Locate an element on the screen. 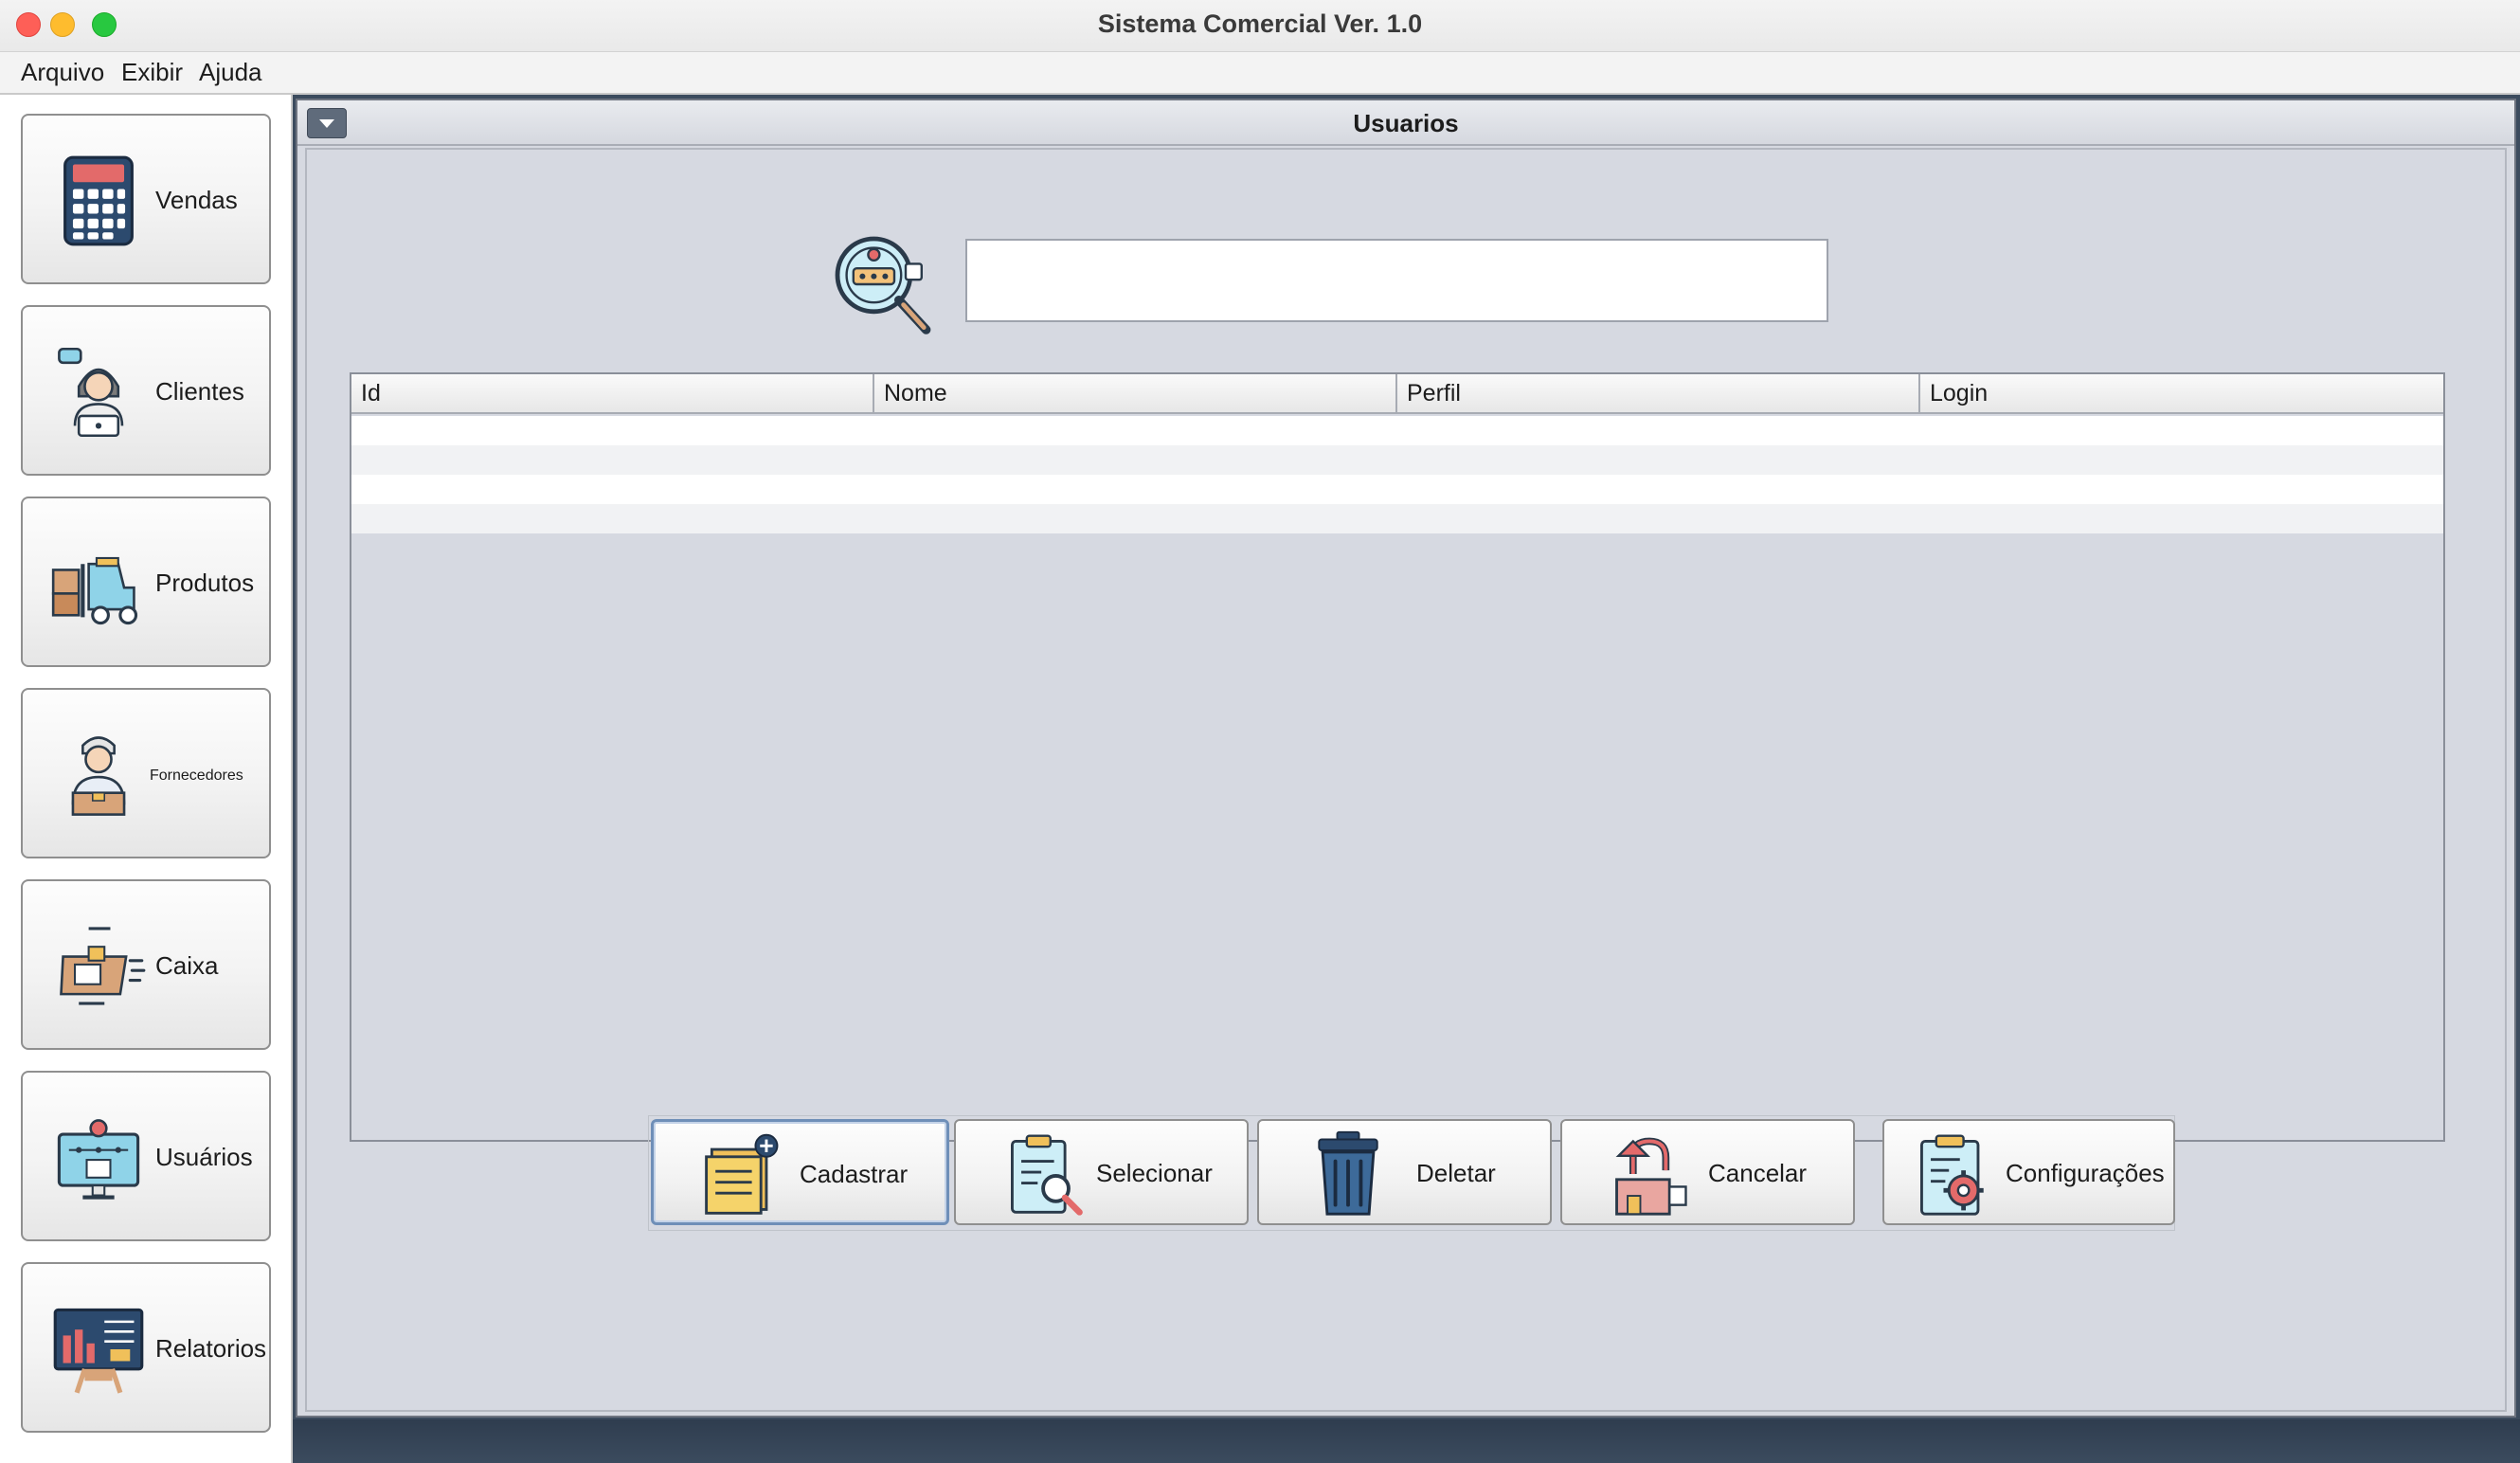 This screenshot has width=2520, height=1463. sidebar-item-label: Clientes is located at coordinates (199, 392).